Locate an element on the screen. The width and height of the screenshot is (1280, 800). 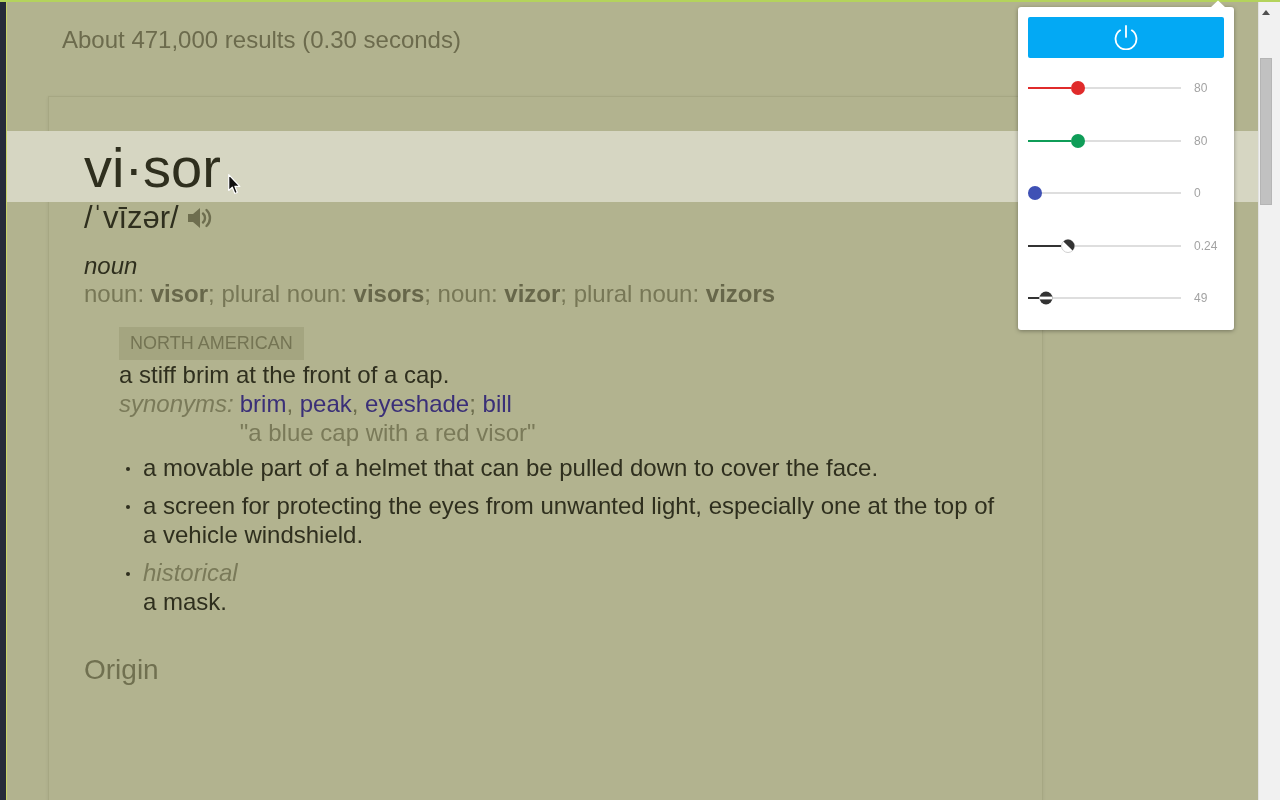
pronunciation: /ˈvīzər/ is located at coordinates (131, 217).